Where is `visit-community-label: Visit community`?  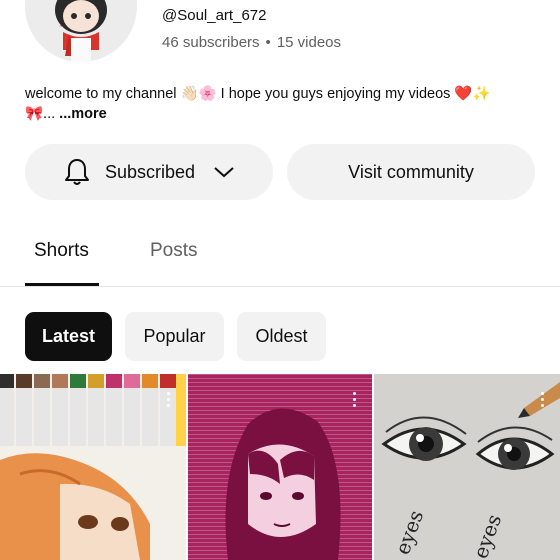 visit-community-label: Visit community is located at coordinates (411, 171).